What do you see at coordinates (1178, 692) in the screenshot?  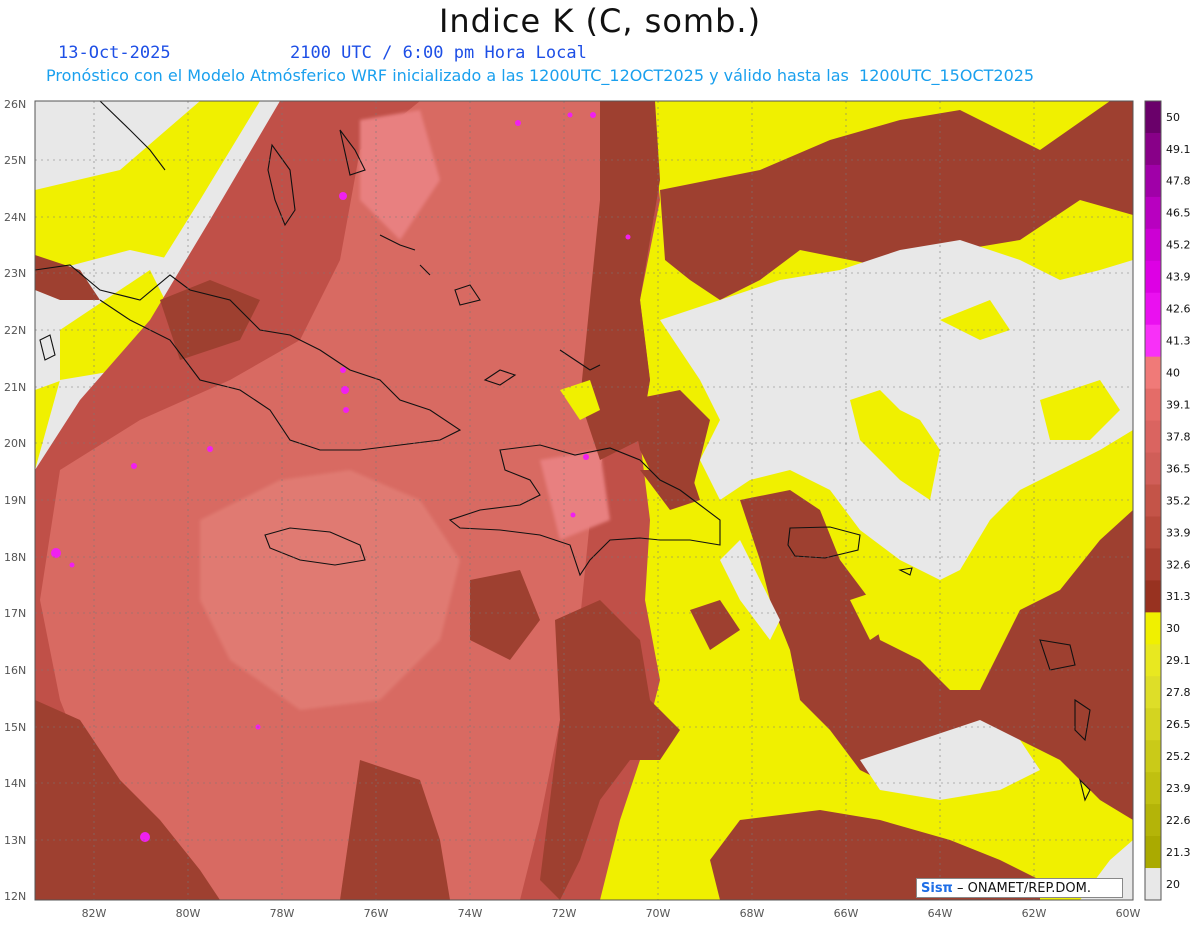 I see `colorbar-level-label: 27.8` at bounding box center [1178, 692].